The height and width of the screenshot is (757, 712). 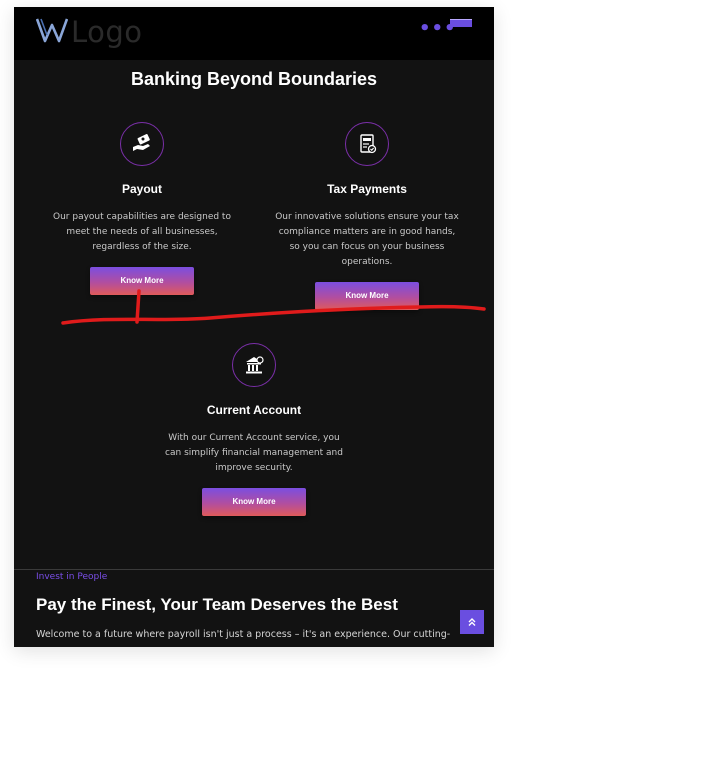 I want to click on top-navbar: Logo •••, so click(x=254, y=33).